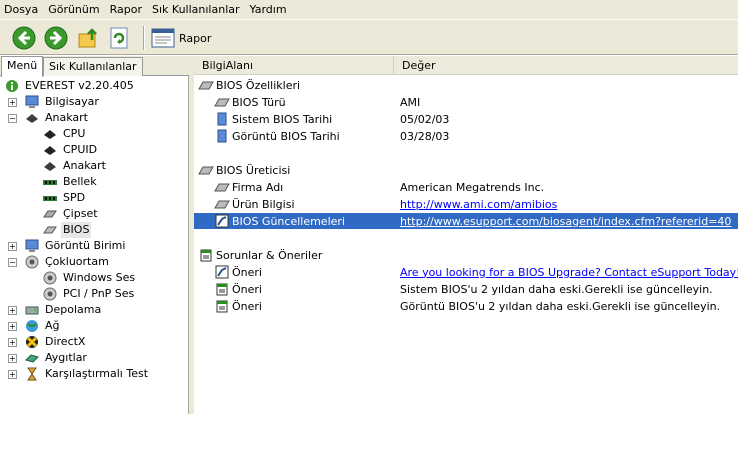  What do you see at coordinates (478, 204) in the screenshot?
I see `product-info-link: http://www.ami.com/amibios` at bounding box center [478, 204].